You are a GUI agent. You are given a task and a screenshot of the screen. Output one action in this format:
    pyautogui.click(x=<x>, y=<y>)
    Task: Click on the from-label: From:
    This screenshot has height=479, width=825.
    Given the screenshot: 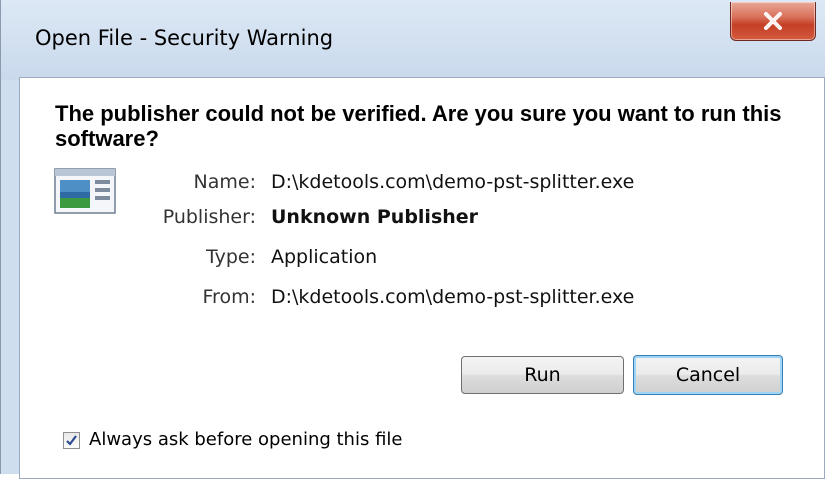 What is the action you would take?
    pyautogui.click(x=229, y=297)
    